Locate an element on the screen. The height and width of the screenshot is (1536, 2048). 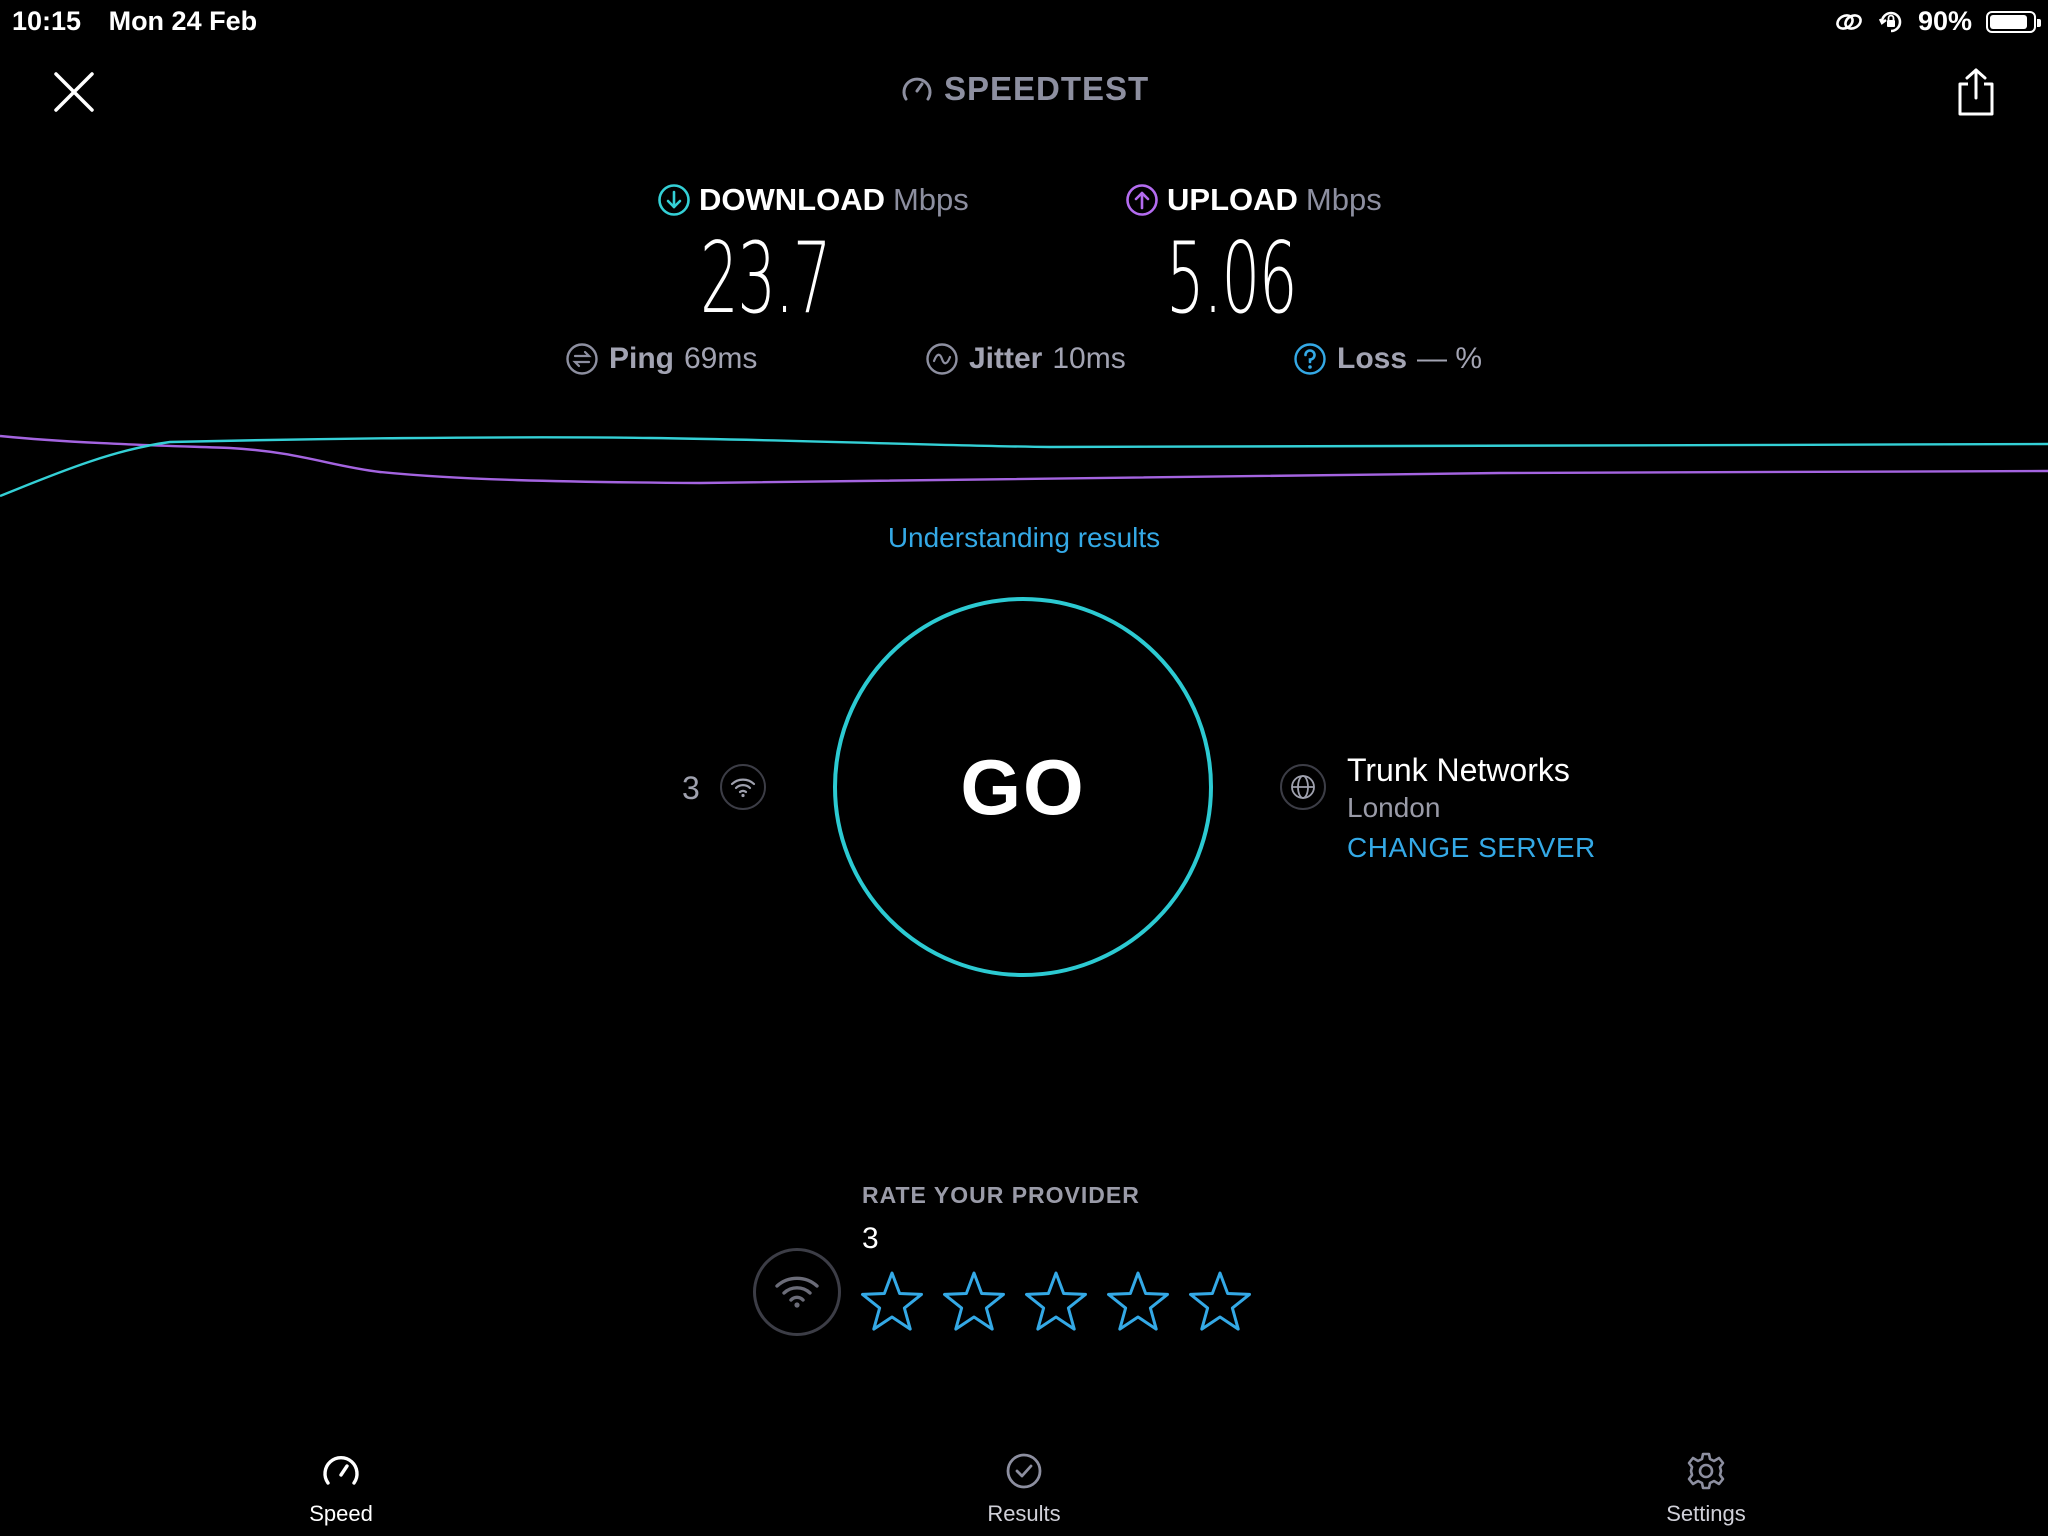
ping-value: 69ms is located at coordinates (721, 358).